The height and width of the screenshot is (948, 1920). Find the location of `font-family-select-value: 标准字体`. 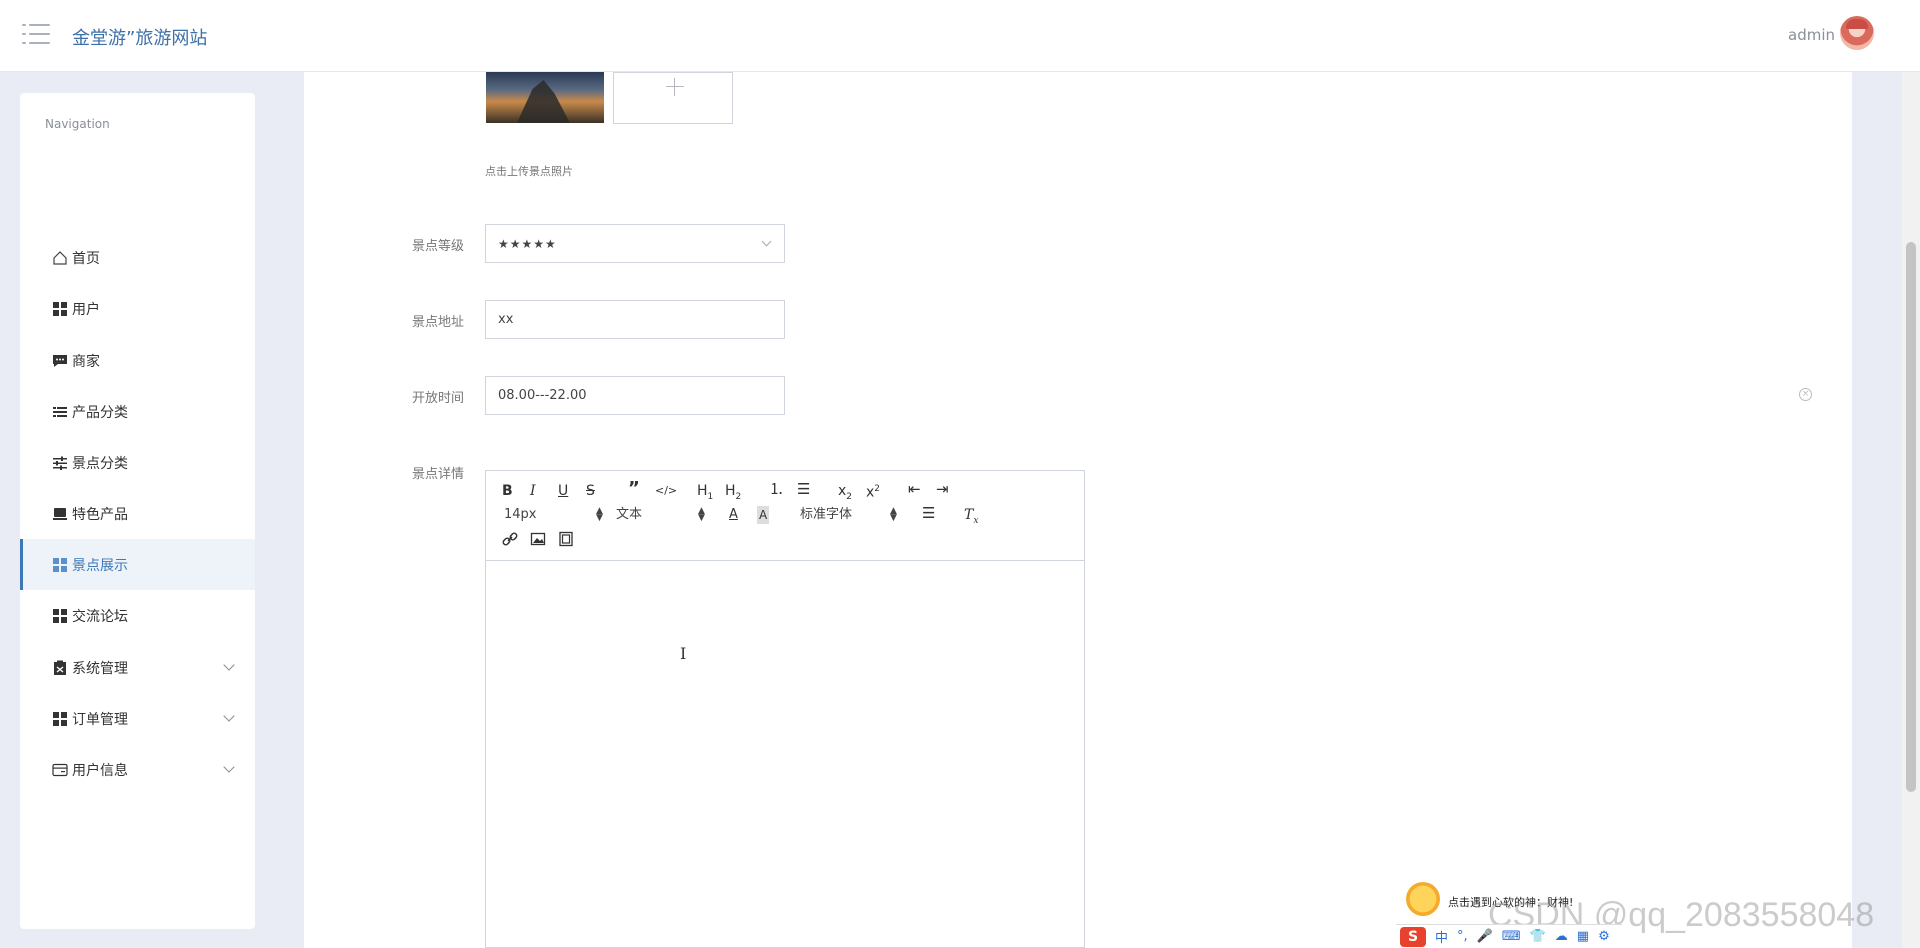

font-family-select-value: 标准字体 is located at coordinates (826, 514).